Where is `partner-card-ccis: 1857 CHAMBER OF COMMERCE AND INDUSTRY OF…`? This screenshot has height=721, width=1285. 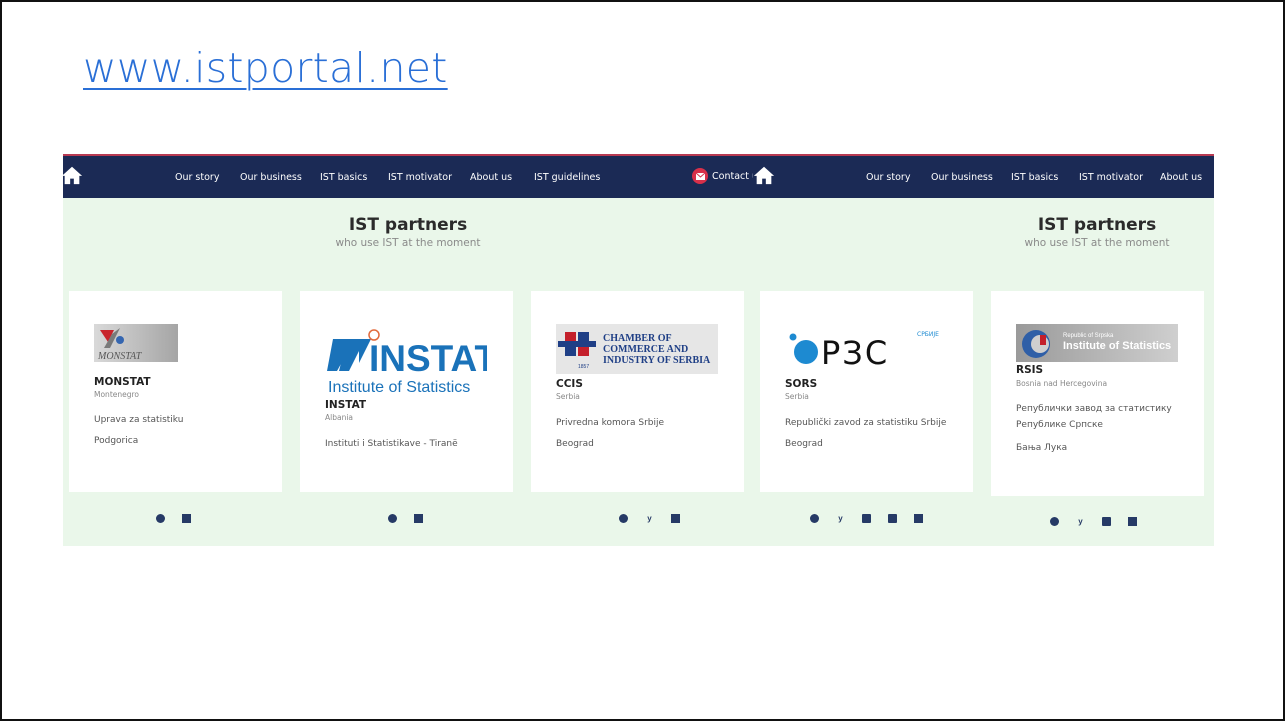
partner-card-ccis: 1857 CHAMBER OF COMMERCE AND INDUSTRY OF… is located at coordinates (637, 391).